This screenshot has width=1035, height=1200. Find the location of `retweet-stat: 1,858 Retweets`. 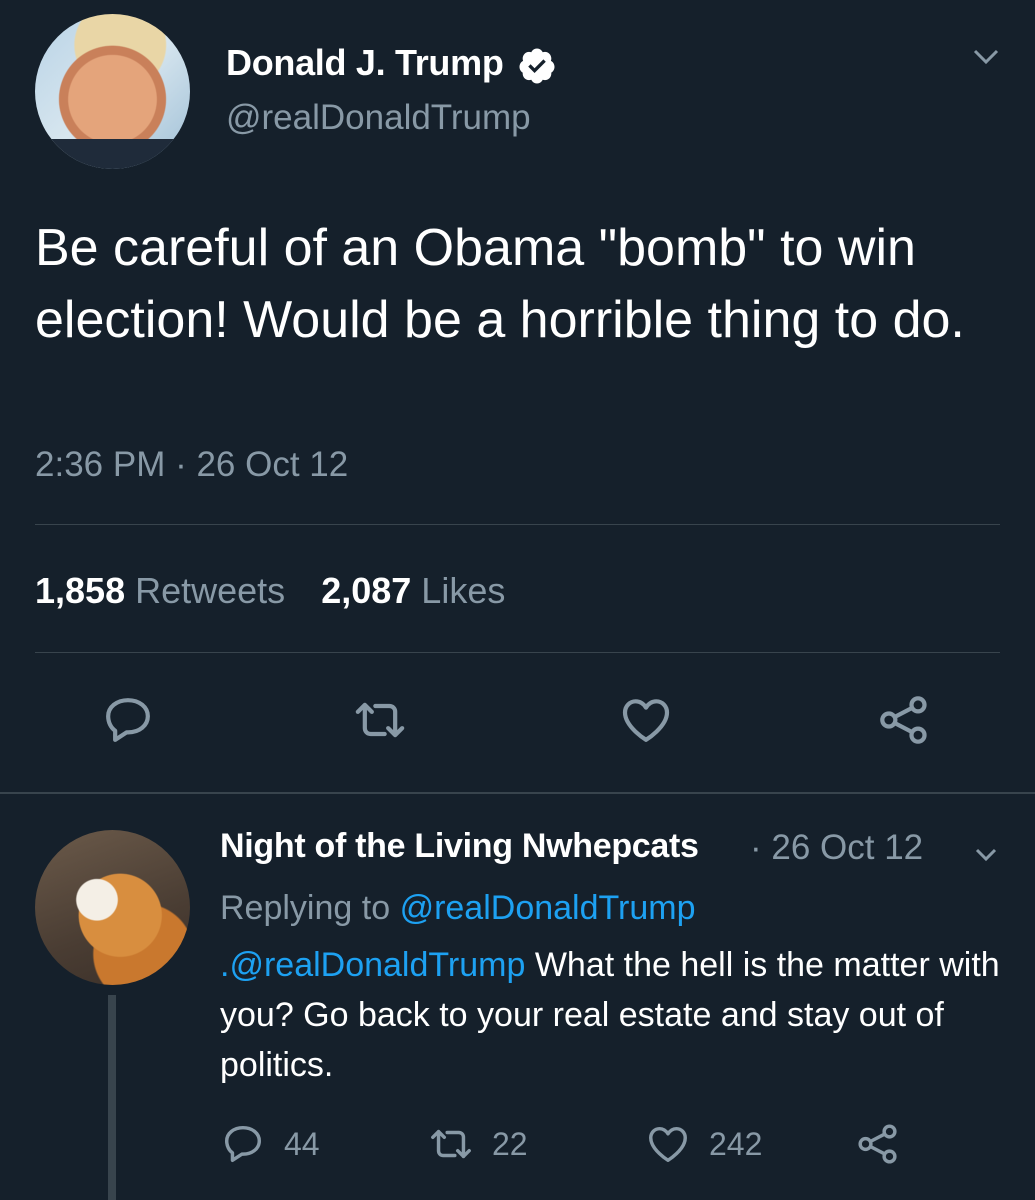

retweet-stat: 1,858 Retweets is located at coordinates (160, 590).